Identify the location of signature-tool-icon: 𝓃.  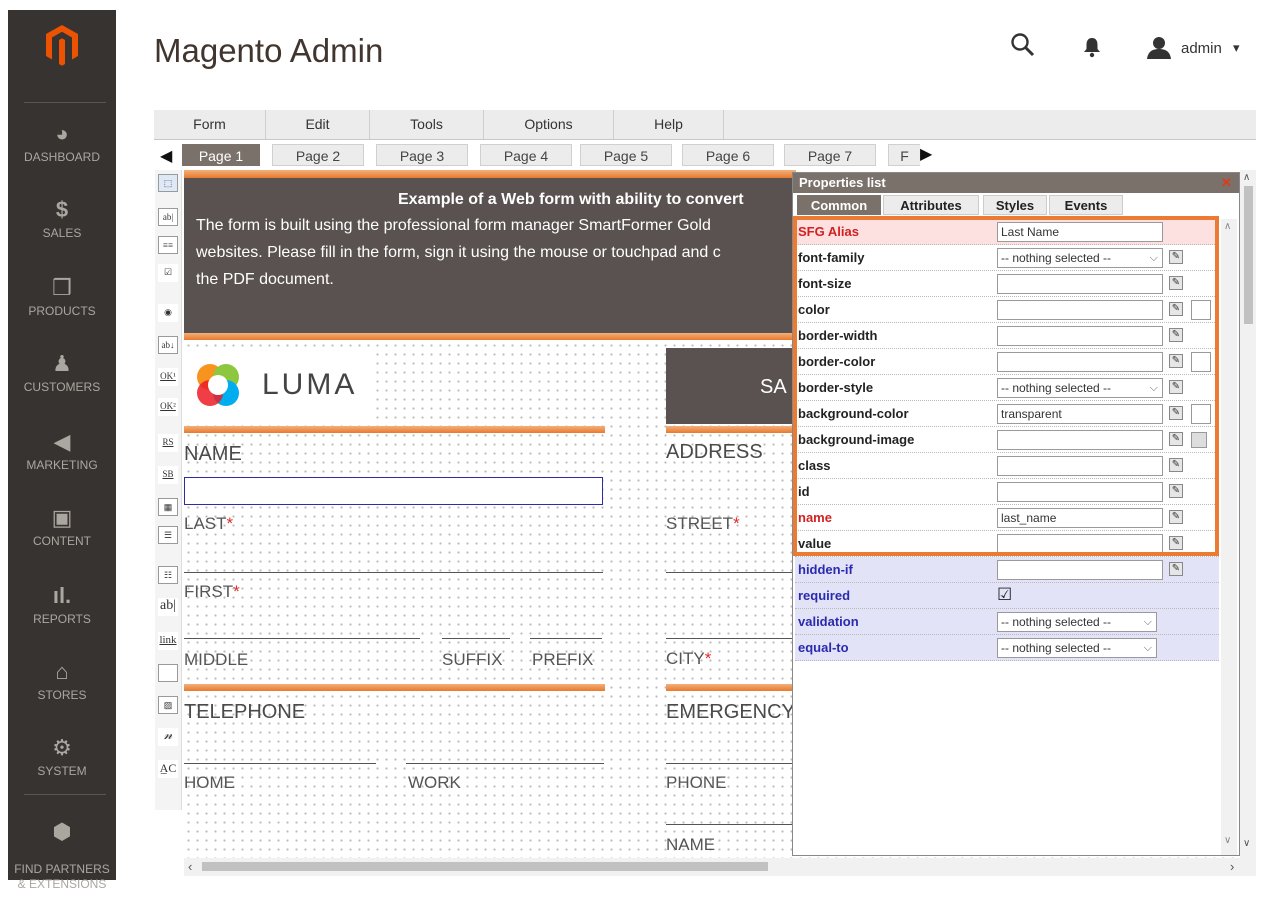
(168, 737).